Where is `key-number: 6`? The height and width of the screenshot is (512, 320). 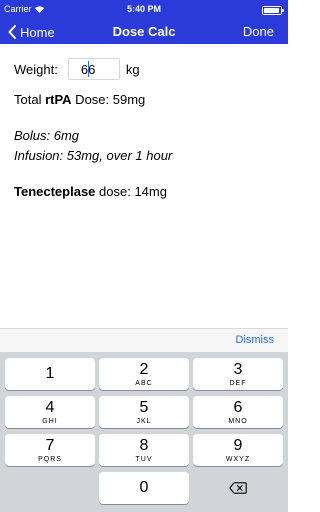
key-number: 6 is located at coordinates (238, 407).